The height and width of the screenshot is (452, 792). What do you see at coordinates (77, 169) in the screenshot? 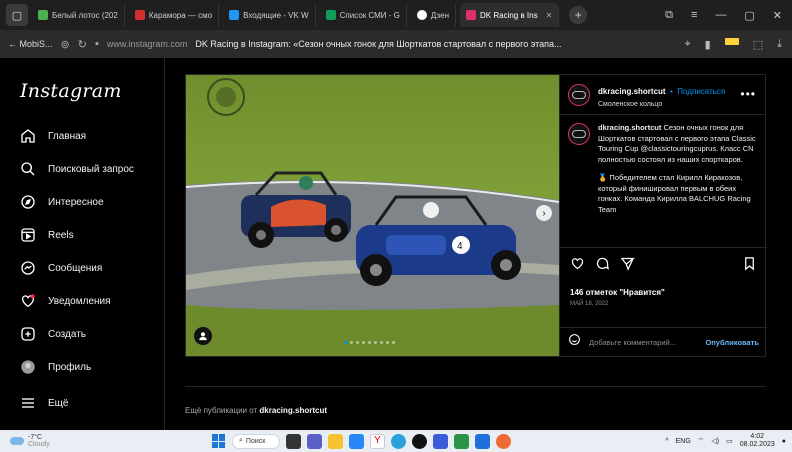
I see `nav-item-search: Поисковый запрос` at bounding box center [77, 169].